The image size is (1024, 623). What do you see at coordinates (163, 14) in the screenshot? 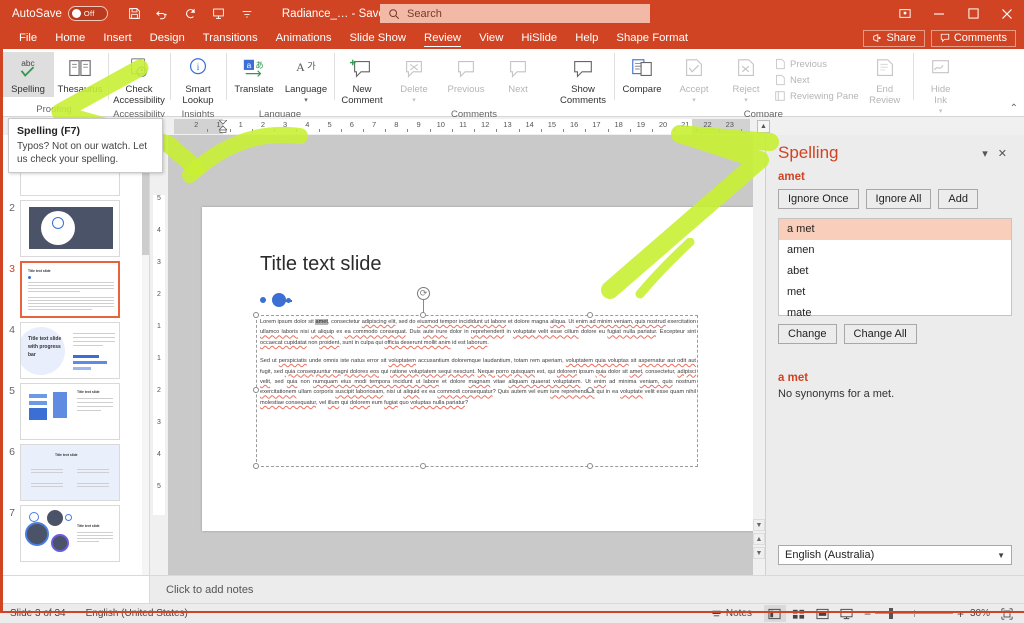
I see `undo-icon` at bounding box center [163, 14].